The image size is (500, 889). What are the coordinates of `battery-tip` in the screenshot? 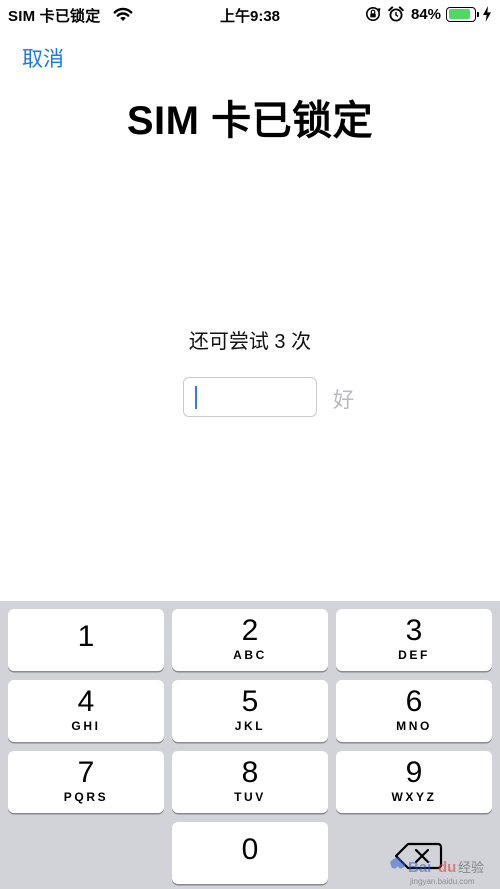 It's located at (478, 14).